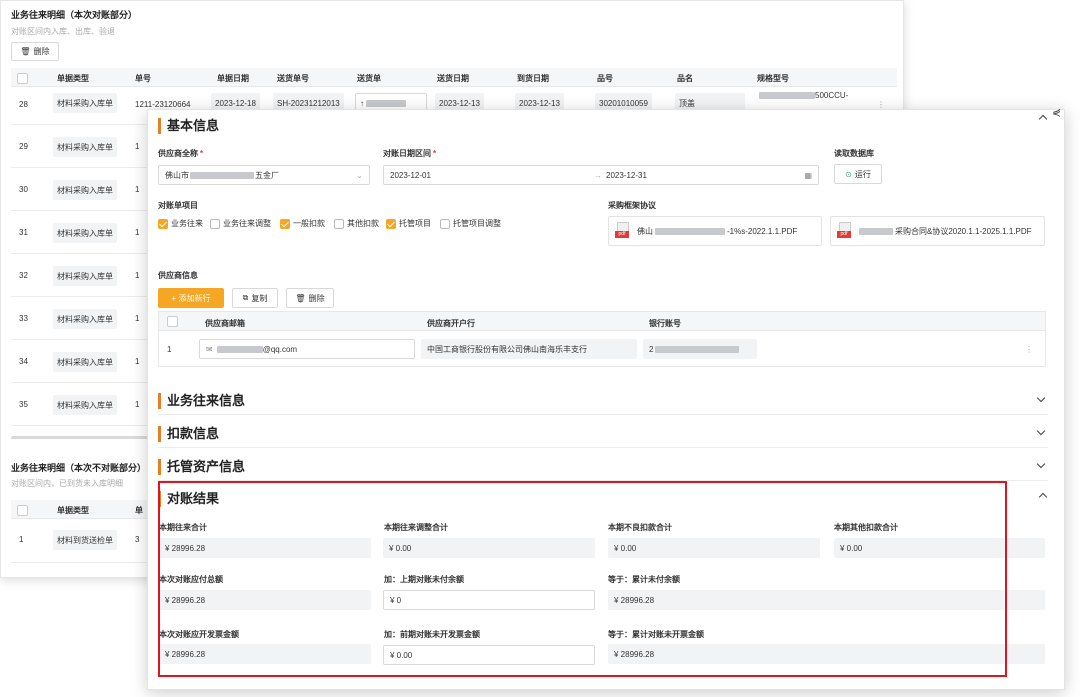 The height and width of the screenshot is (697, 1080). Describe the element at coordinates (470, 223) in the screenshot. I see `items-checkbox: 托管项目调整` at that location.